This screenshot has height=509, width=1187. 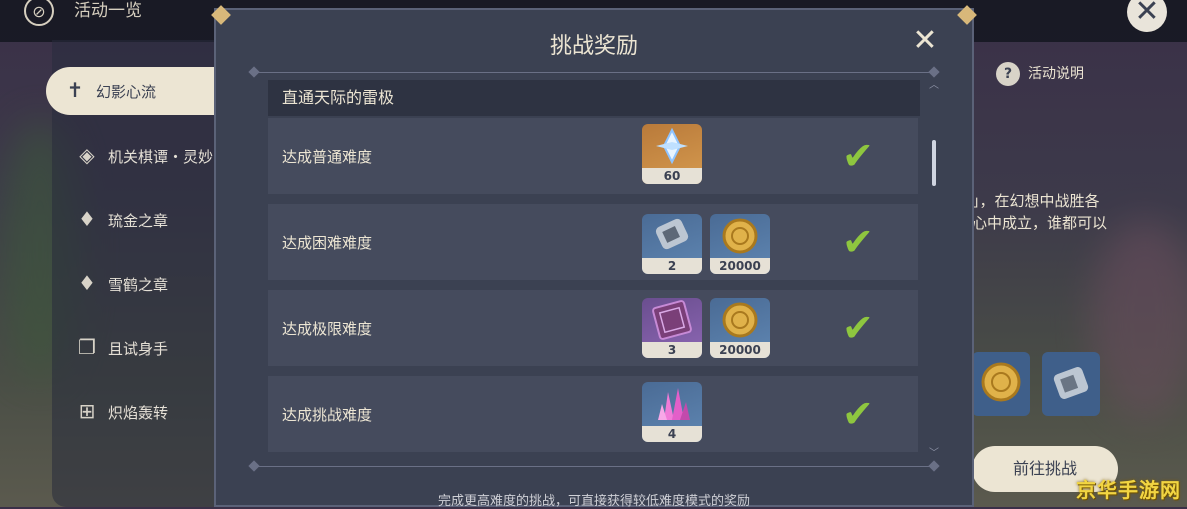 I want to click on reward-item: 3, so click(x=672, y=328).